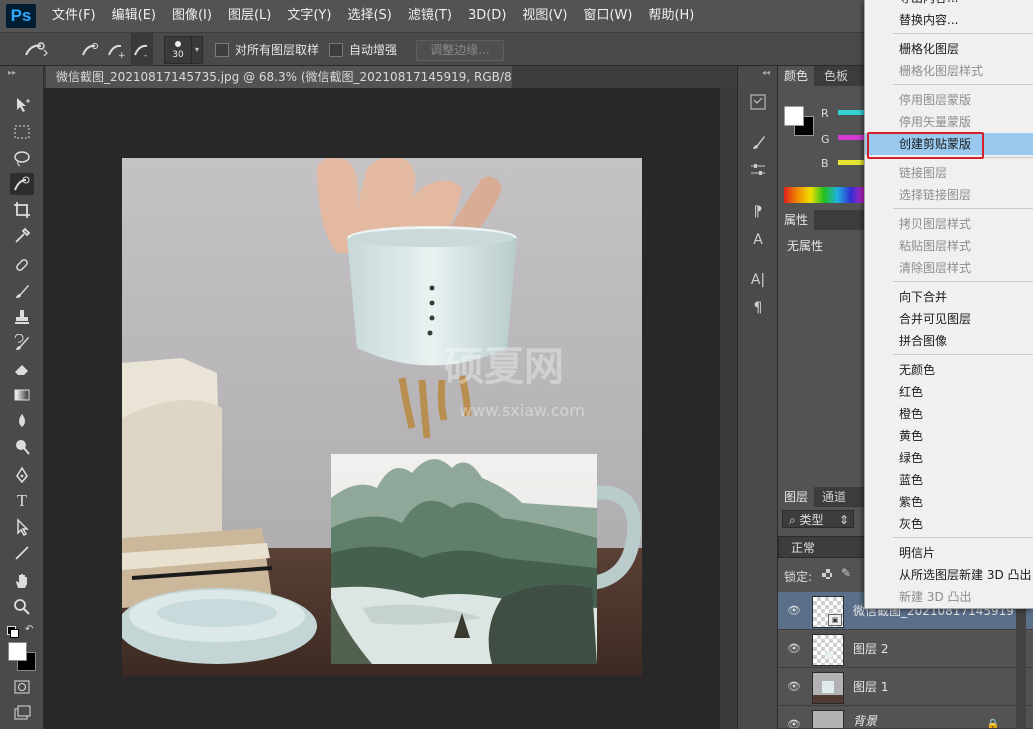  What do you see at coordinates (22, 421) in the screenshot?
I see `blur-tool-icon` at bounding box center [22, 421].